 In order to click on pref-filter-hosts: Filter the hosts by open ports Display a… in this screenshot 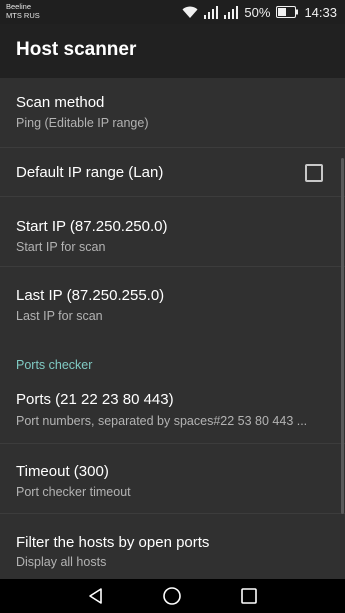, I will do `click(172, 546)`.